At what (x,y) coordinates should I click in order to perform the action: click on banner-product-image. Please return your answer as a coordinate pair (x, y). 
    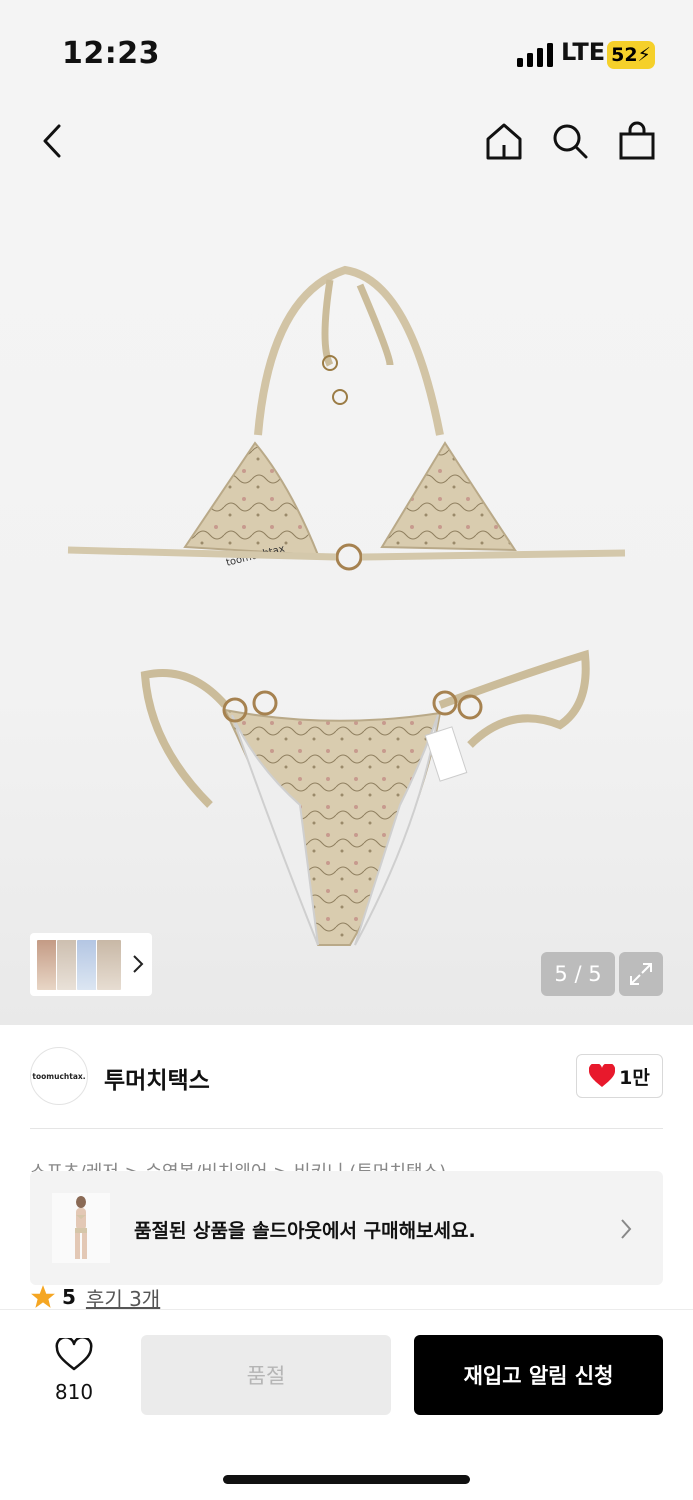
    Looking at the image, I should click on (81, 1228).